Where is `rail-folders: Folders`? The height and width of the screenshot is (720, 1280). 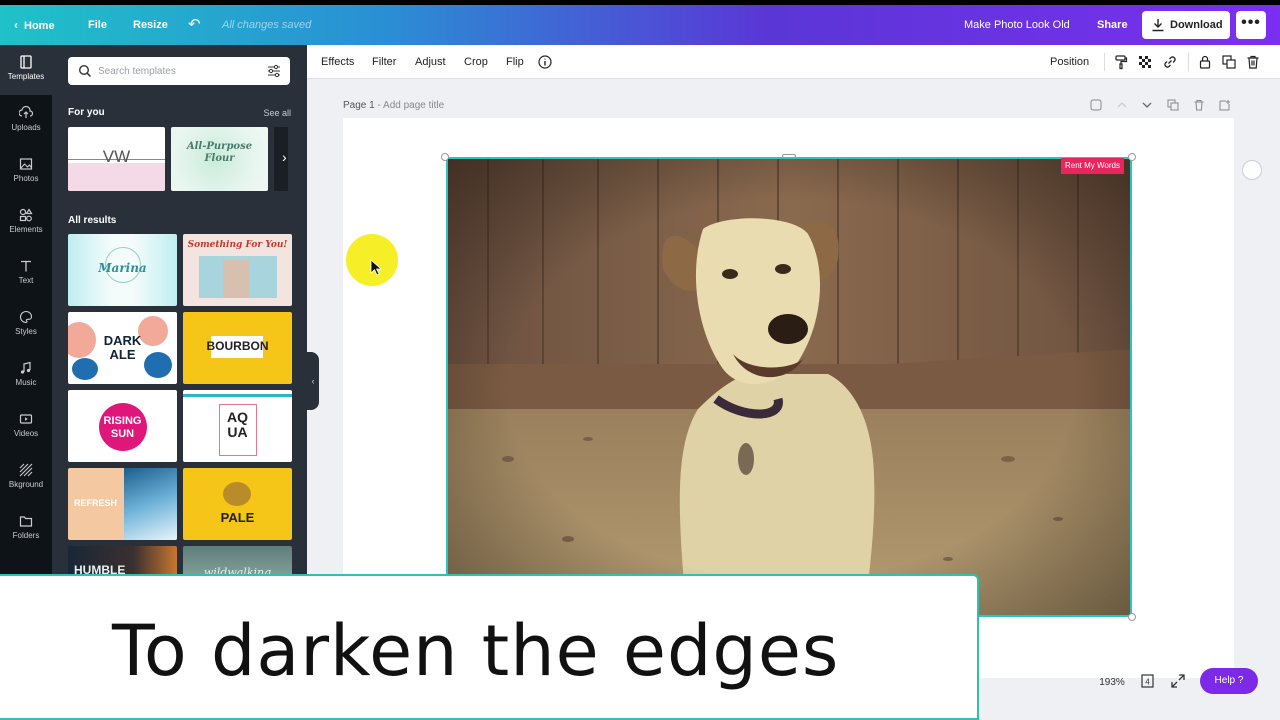 rail-folders: Folders is located at coordinates (26, 529).